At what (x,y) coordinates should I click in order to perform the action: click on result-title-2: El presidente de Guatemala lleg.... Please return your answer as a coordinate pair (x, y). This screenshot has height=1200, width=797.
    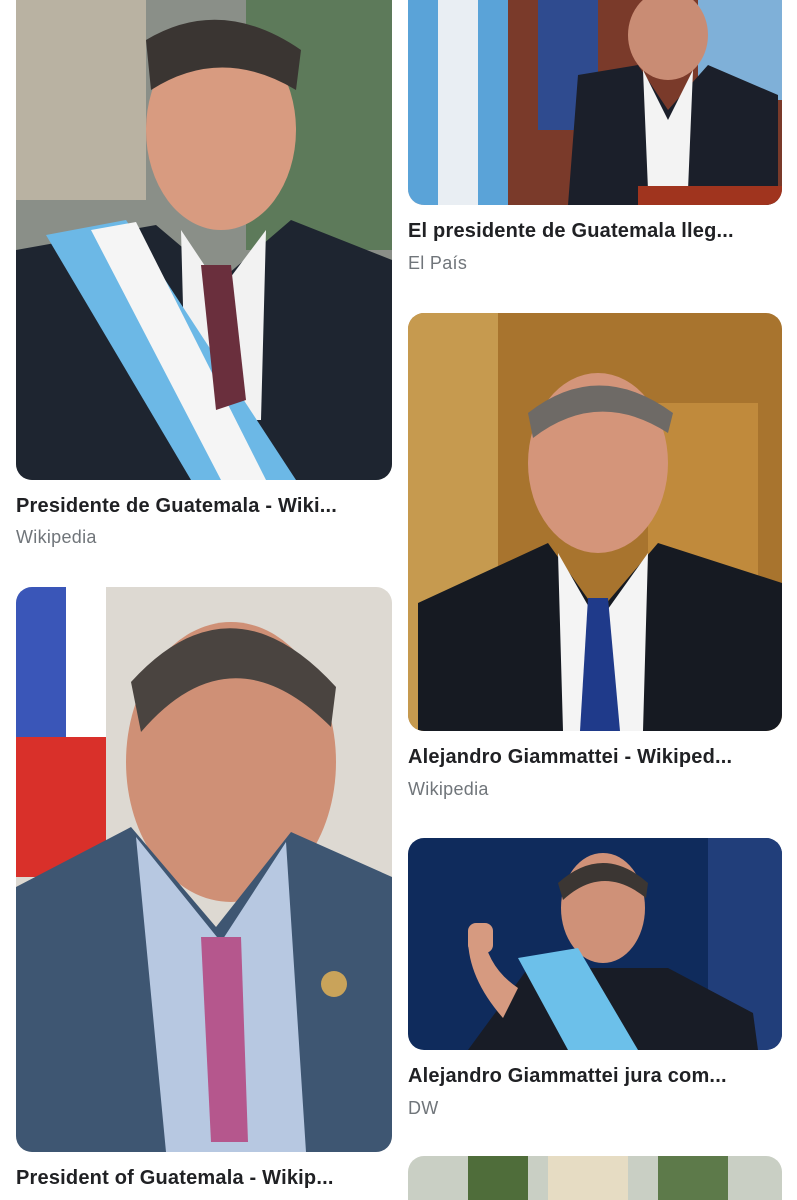
    Looking at the image, I should click on (595, 231).